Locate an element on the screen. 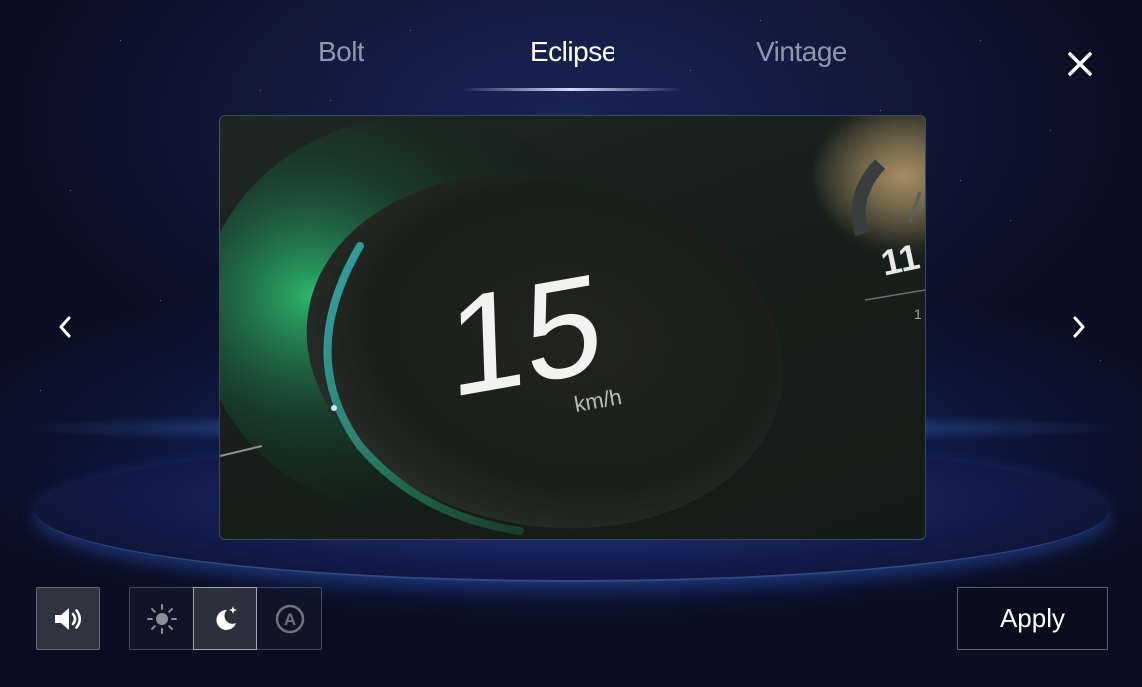 The image size is (1142, 687). previous-theme-button is located at coordinates (65, 327).